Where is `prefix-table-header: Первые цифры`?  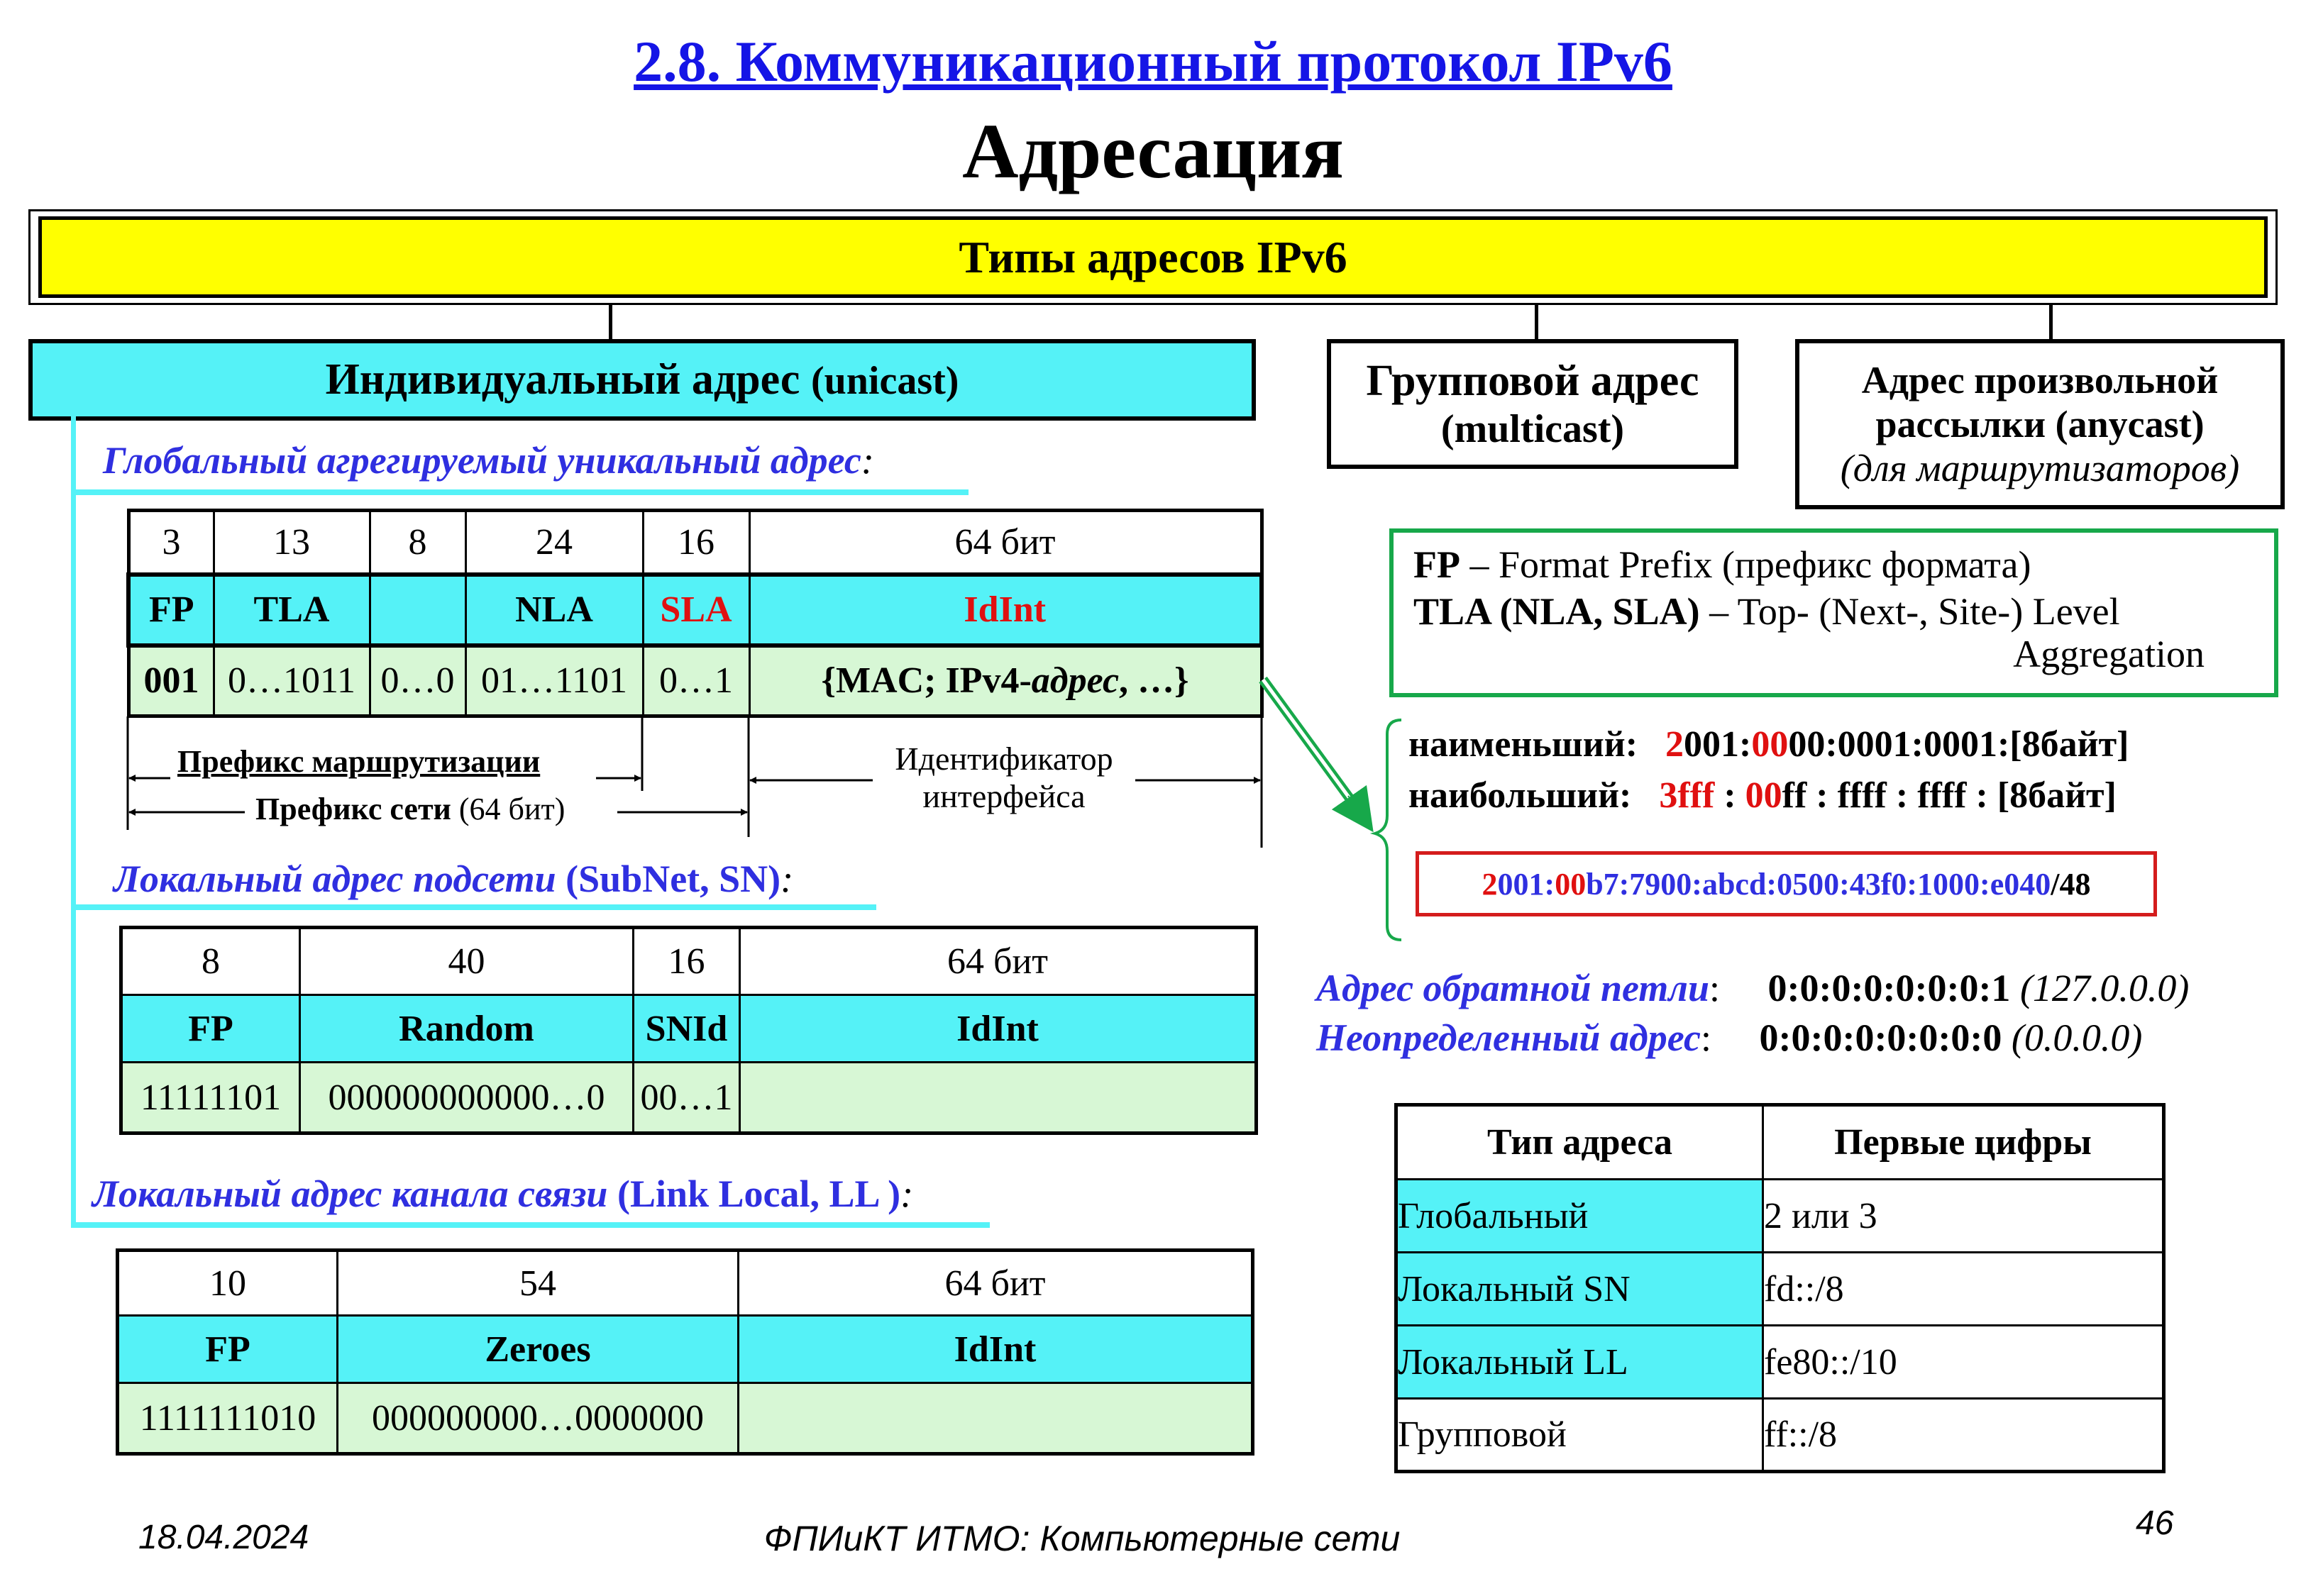 prefix-table-header: Первые цифры is located at coordinates (1964, 1142).